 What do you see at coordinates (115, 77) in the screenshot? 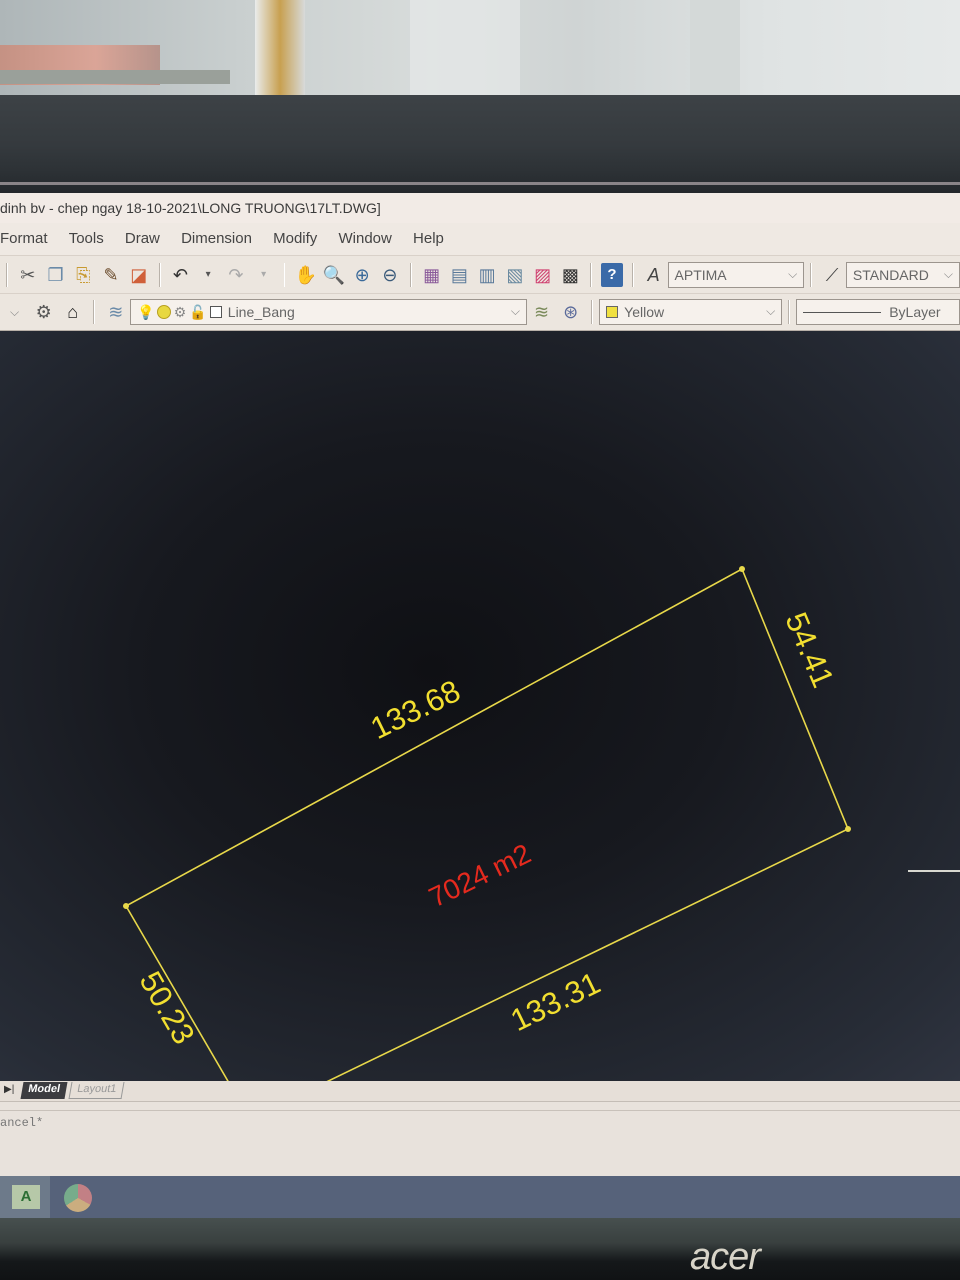
I see `wall-shelf` at bounding box center [115, 77].